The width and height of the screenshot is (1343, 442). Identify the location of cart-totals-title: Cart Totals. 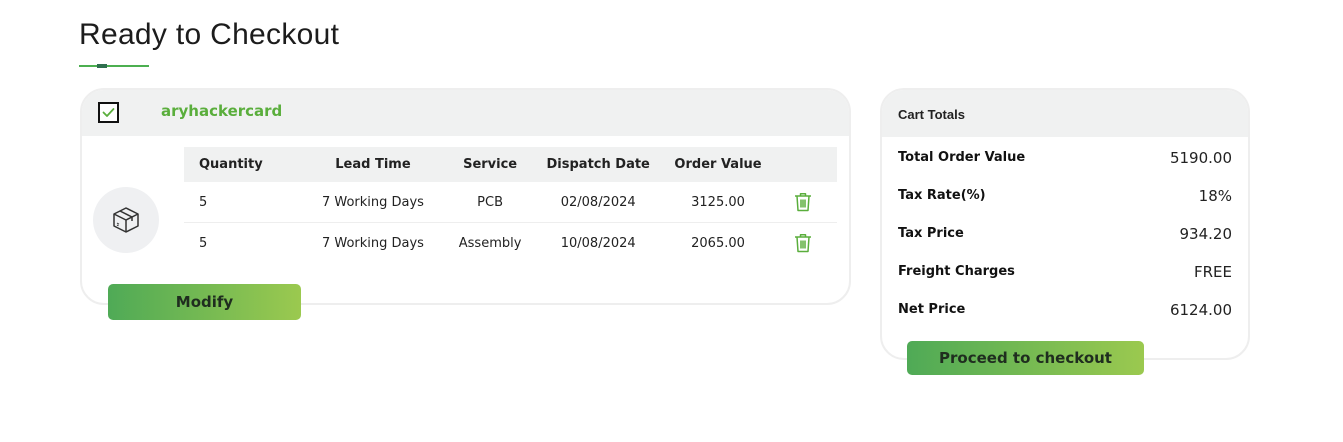
(931, 114).